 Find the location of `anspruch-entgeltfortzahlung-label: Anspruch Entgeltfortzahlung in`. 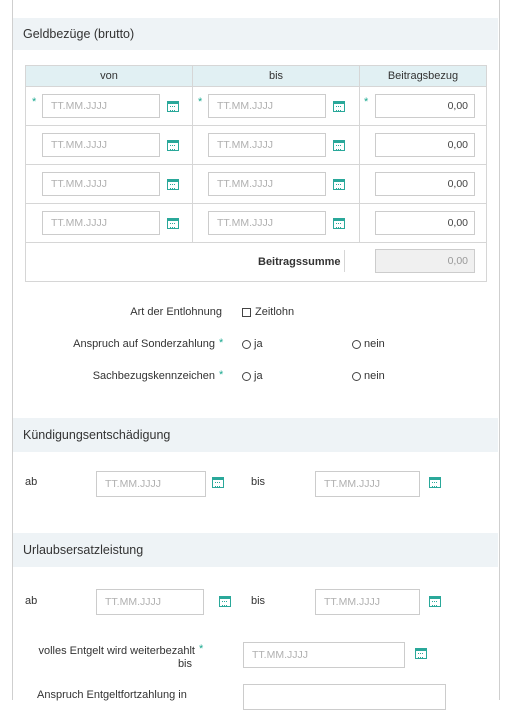

anspruch-entgeltfortzahlung-label: Anspruch Entgeltfortzahlung in is located at coordinates (112, 695).